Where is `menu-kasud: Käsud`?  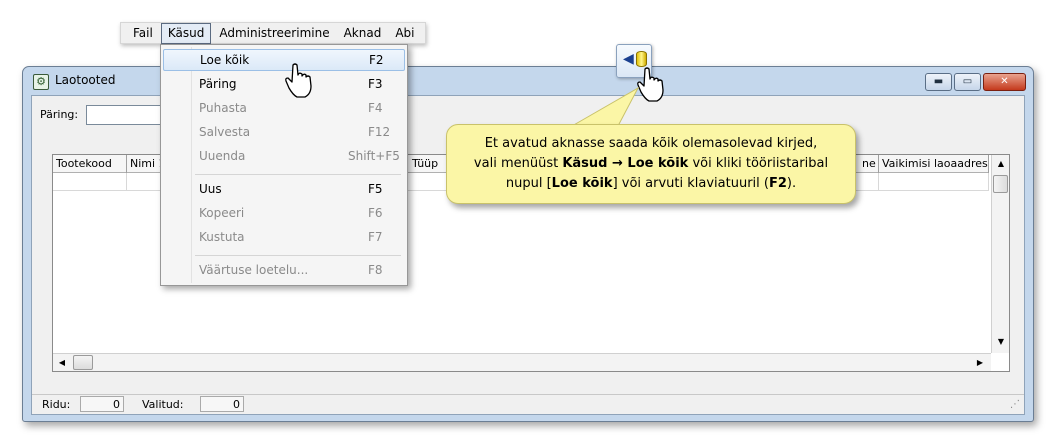
menu-kasud: Käsud is located at coordinates (186, 33).